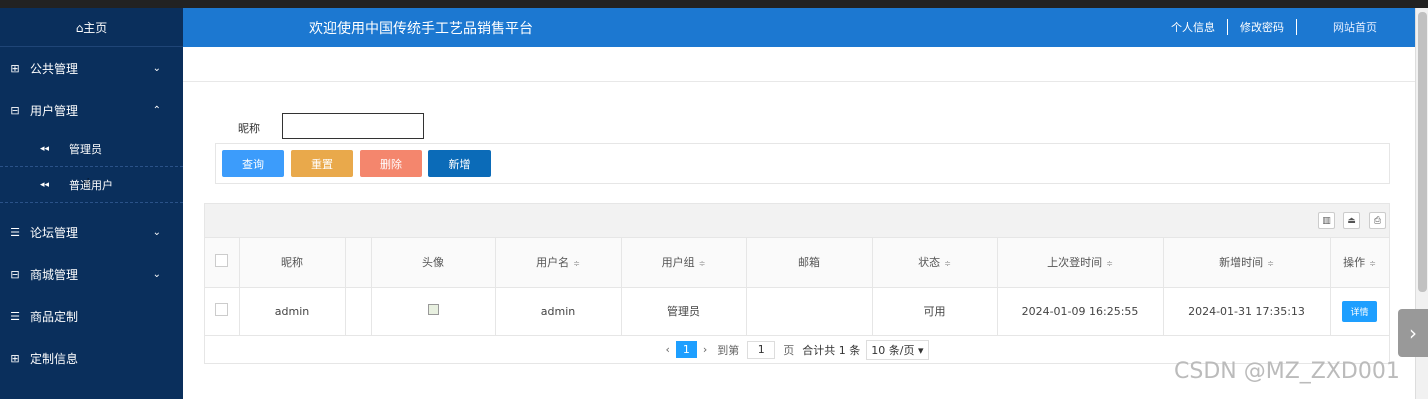 Image resolution: width=1428 pixels, height=399 pixels. Describe the element at coordinates (91, 232) in the screenshot. I see `sidebar-item-forum: ☰ 论坛管理 ⌄` at that location.